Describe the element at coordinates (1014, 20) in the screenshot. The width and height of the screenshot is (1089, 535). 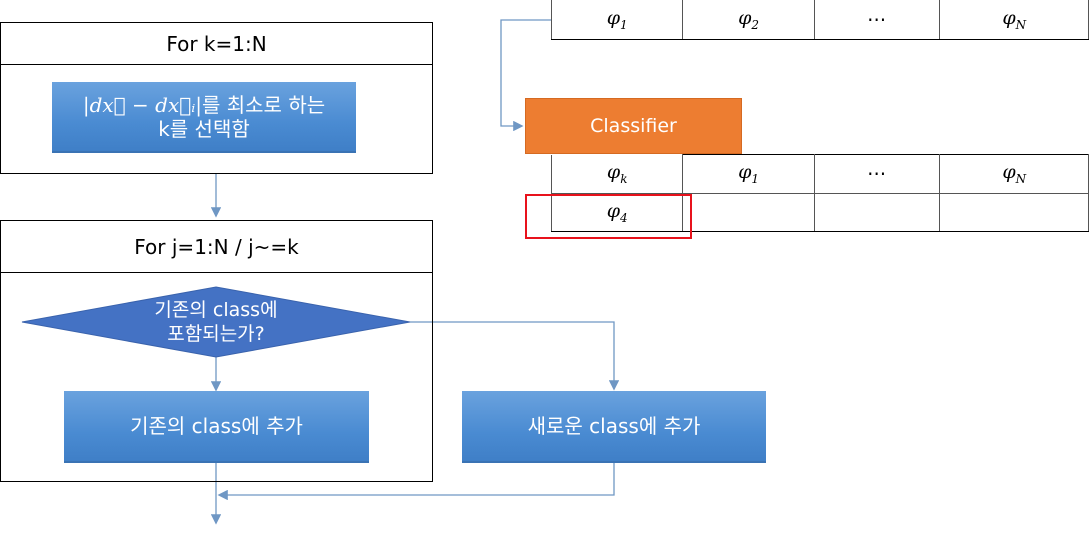
I see `input-cell-phi-n: φN` at that location.